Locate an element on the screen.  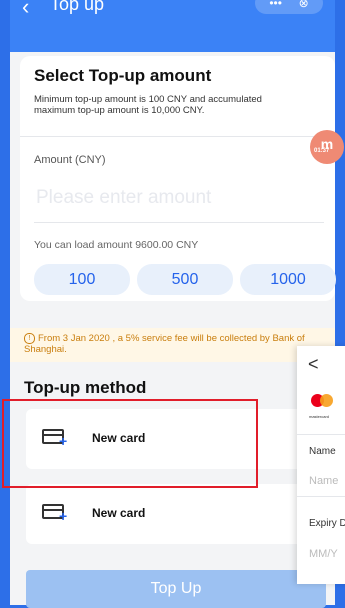
expiry-label: Expiry D is located at coordinates (327, 523).